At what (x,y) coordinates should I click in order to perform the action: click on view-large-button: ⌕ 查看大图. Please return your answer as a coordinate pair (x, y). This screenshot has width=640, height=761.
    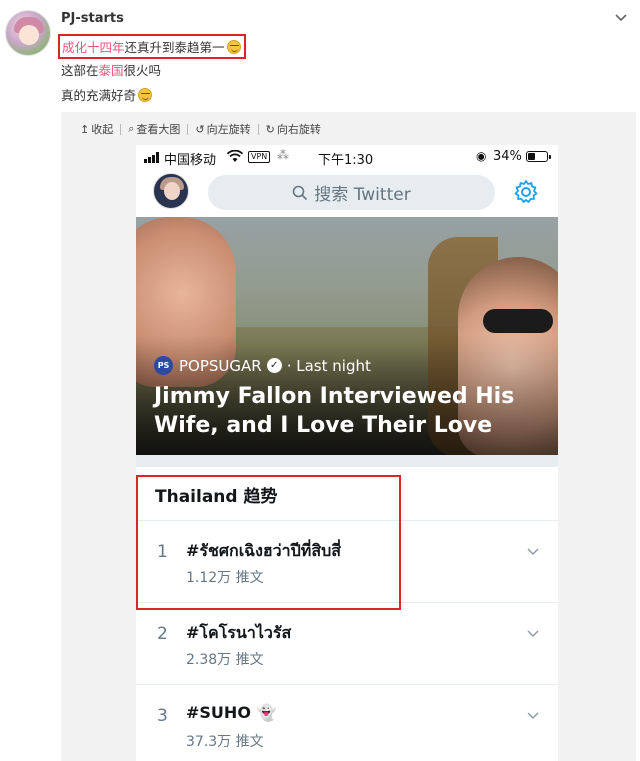
    Looking at the image, I should click on (154, 129).